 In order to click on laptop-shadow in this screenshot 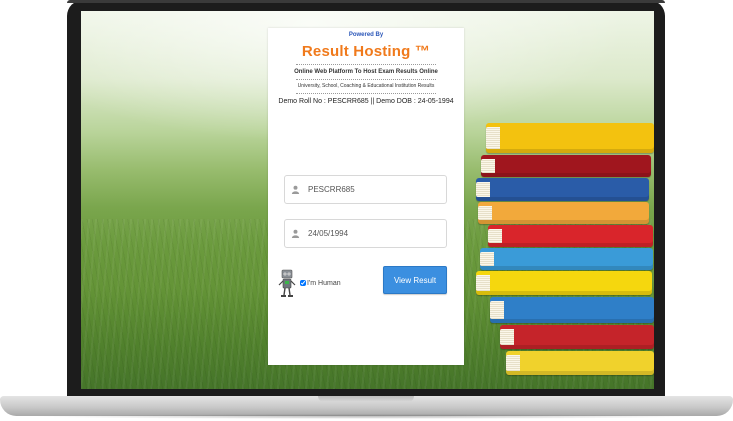, I will do `click(366, 416)`.